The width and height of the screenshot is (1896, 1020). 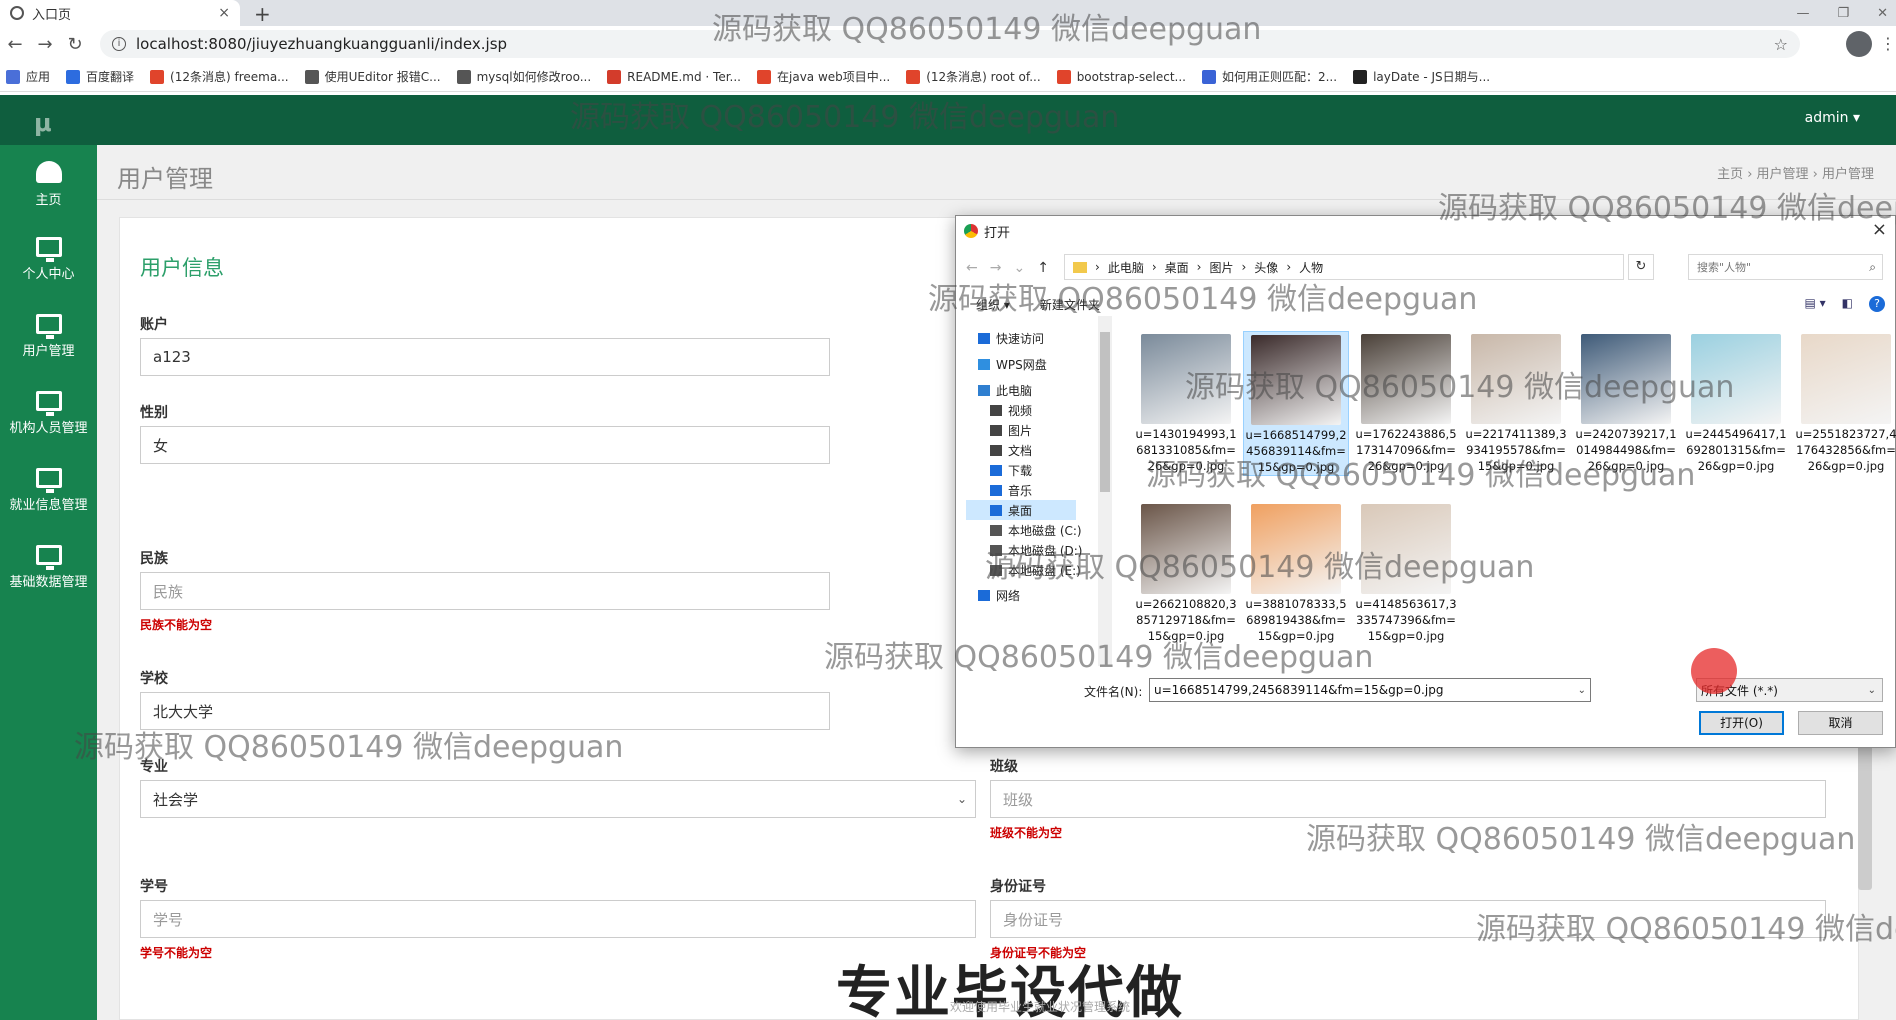 What do you see at coordinates (1781, 44) in the screenshot?
I see `bookmark-star-icon: ☆` at bounding box center [1781, 44].